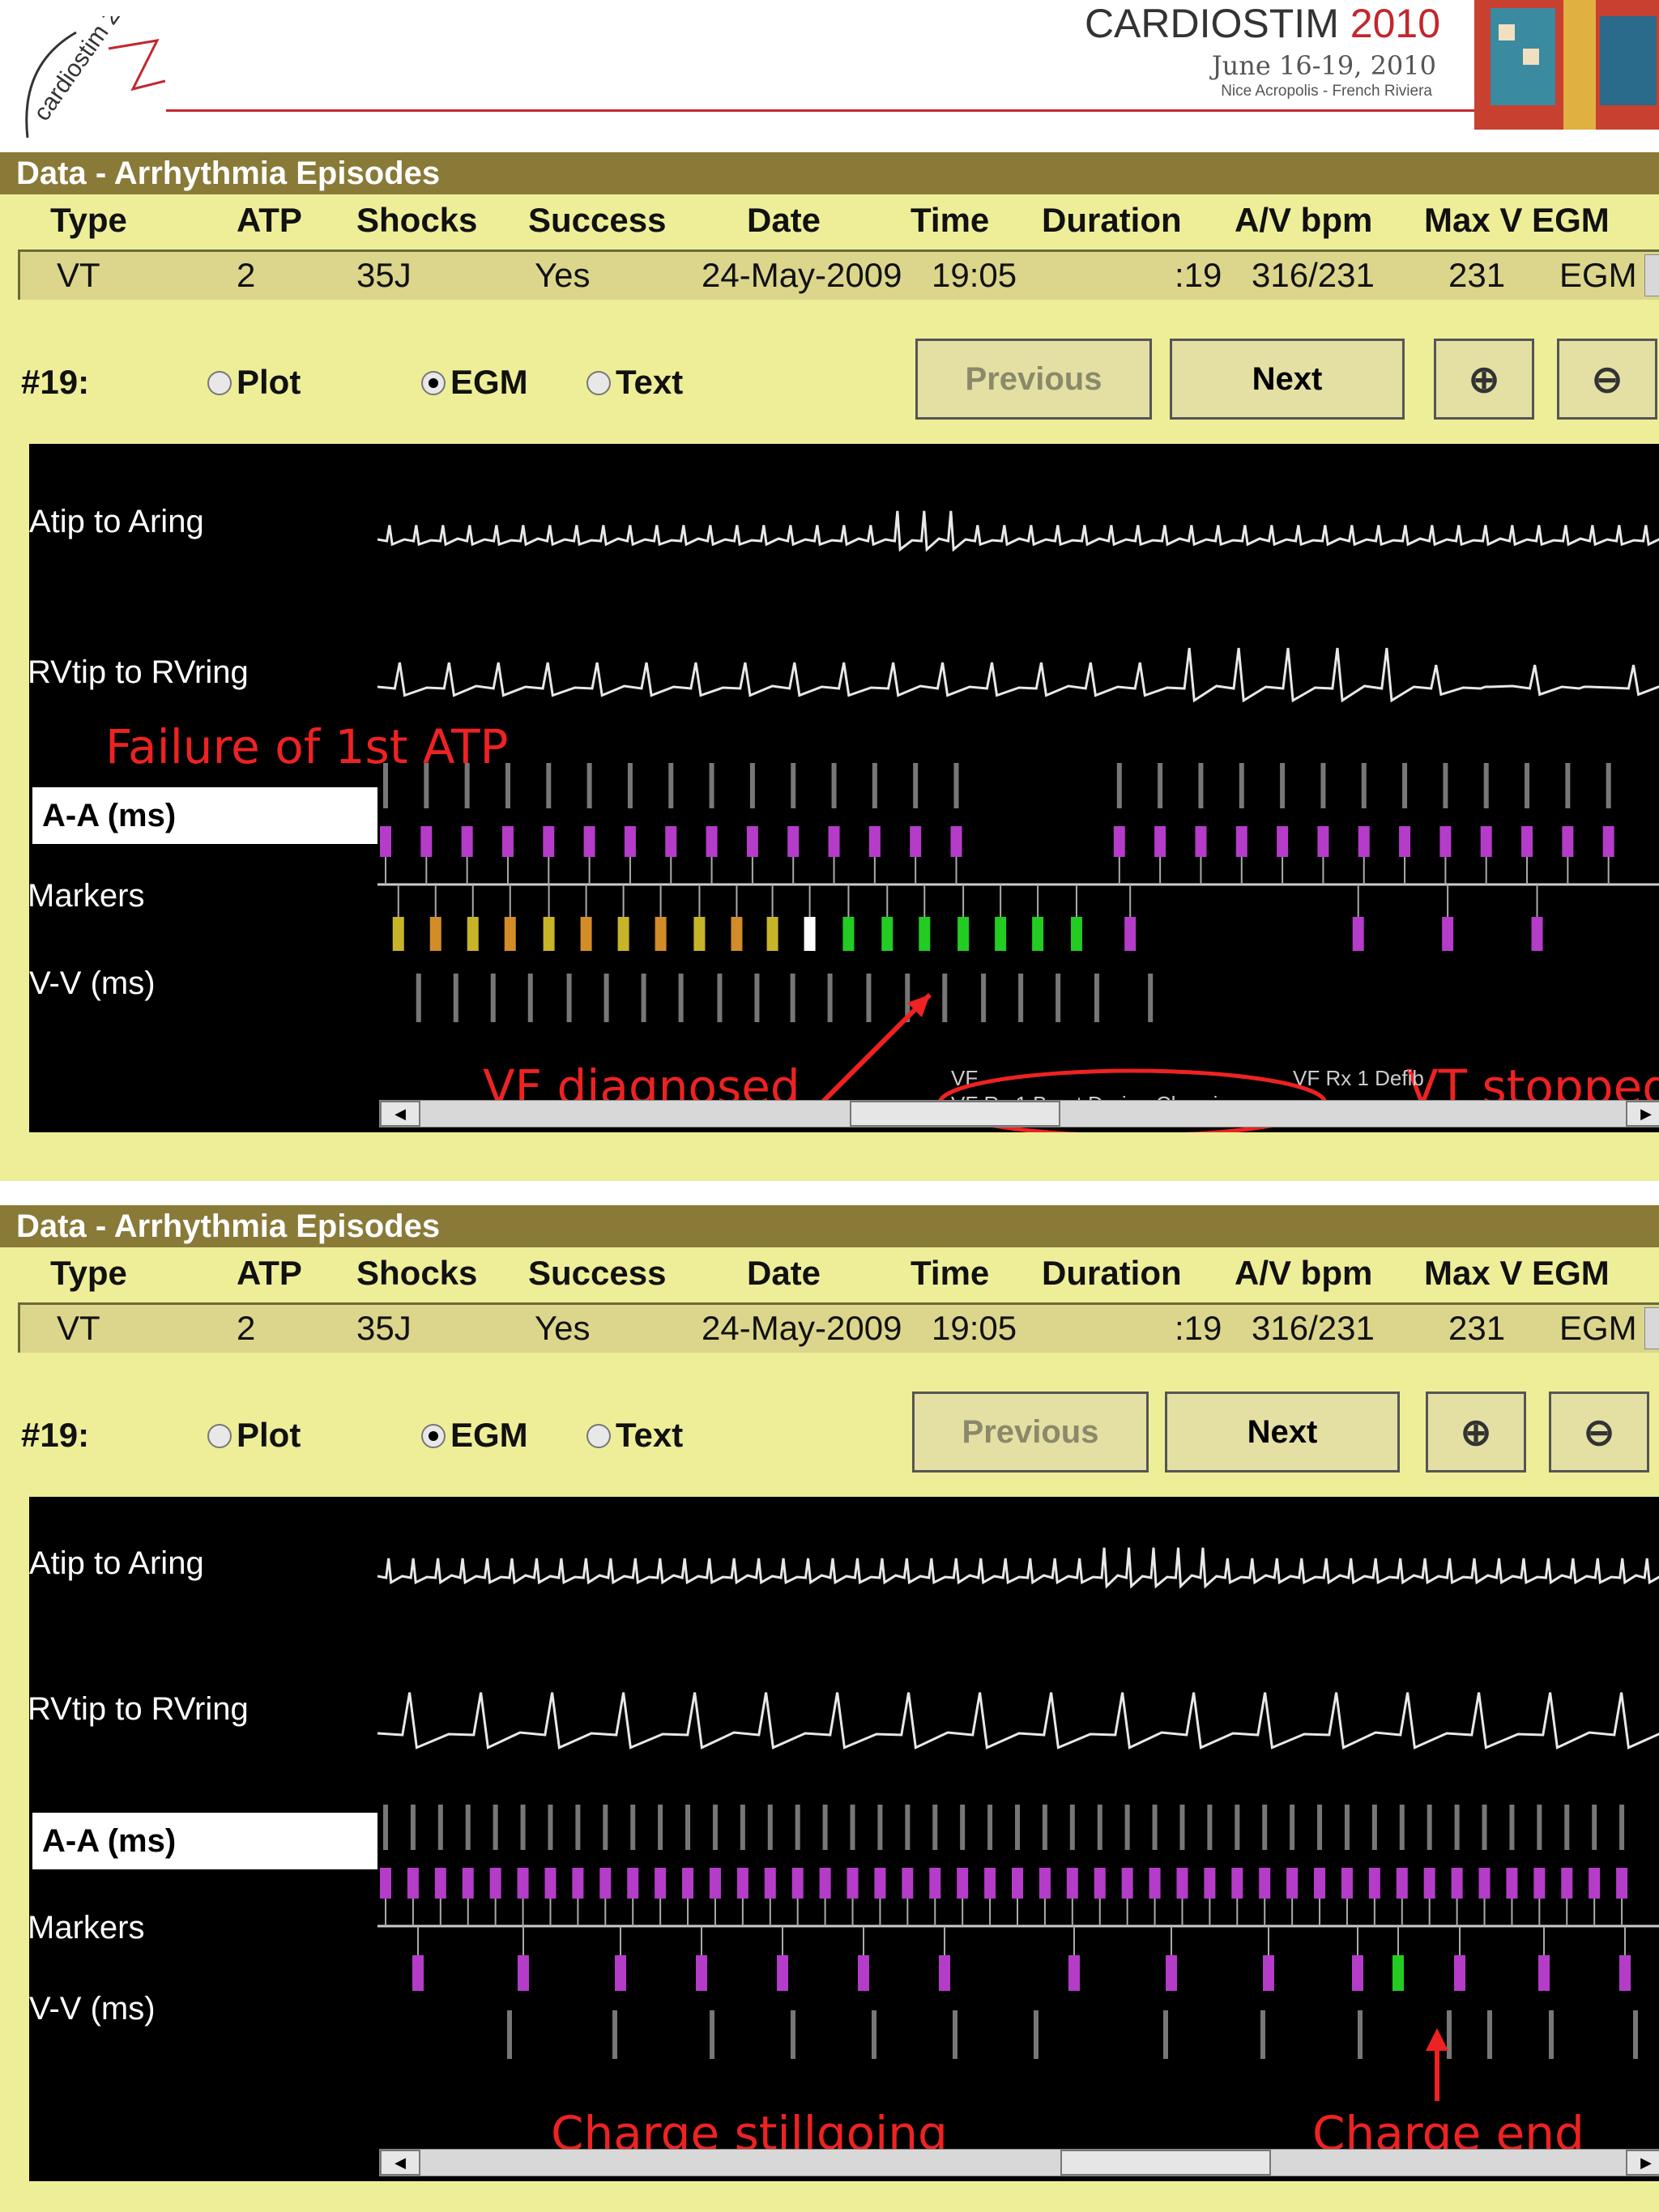  Describe the element at coordinates (417, 220) in the screenshot. I see `column-header: Shocks` at that location.